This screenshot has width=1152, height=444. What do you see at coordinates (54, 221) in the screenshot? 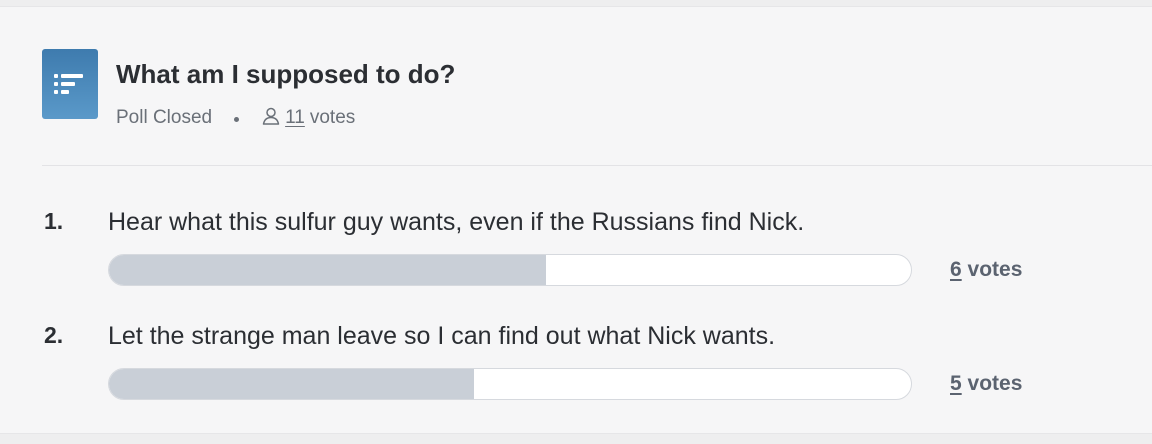
I see `option-number: 1.` at bounding box center [54, 221].